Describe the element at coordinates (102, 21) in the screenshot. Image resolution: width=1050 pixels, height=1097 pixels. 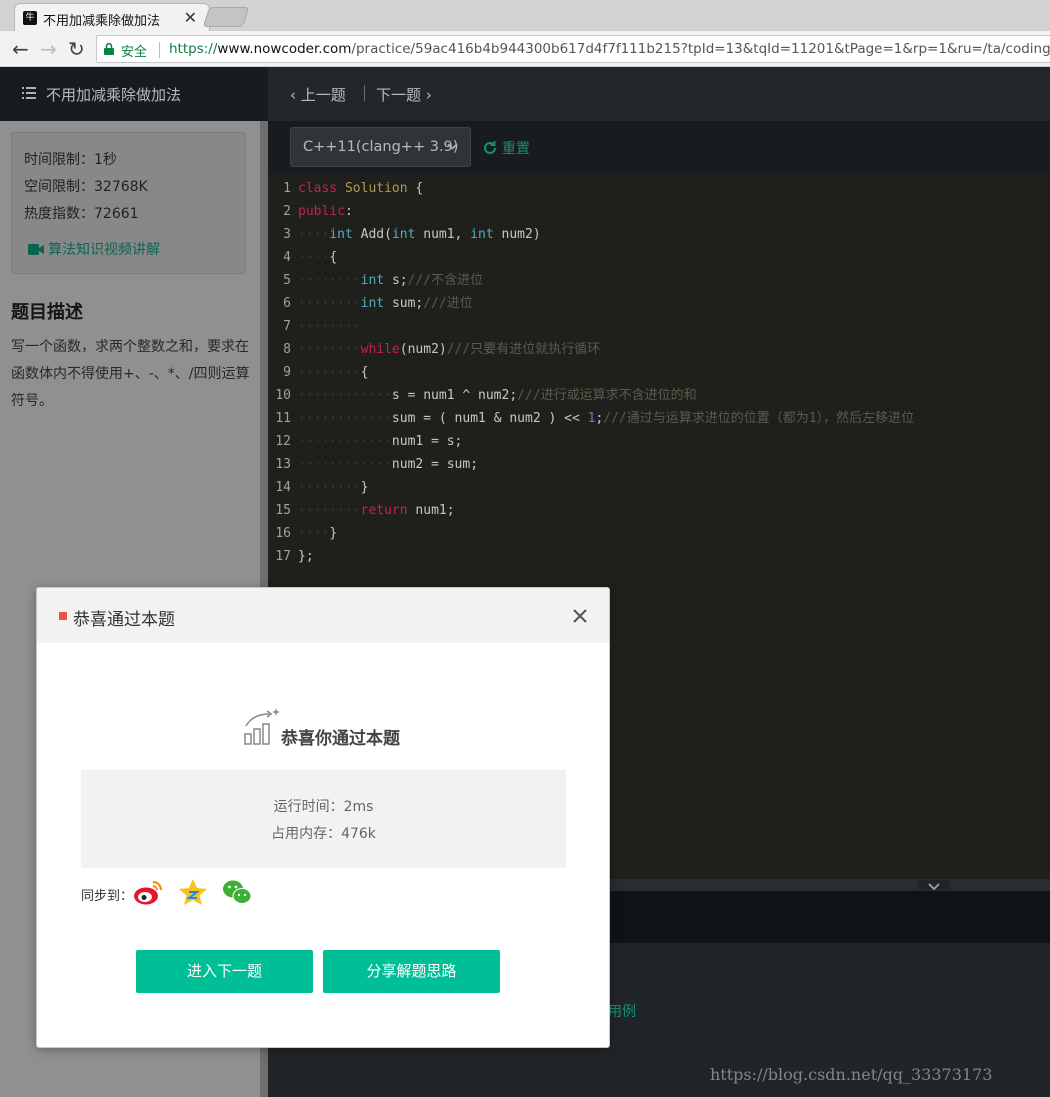
I see `tab-title: 不用加减乘除做加法` at that location.